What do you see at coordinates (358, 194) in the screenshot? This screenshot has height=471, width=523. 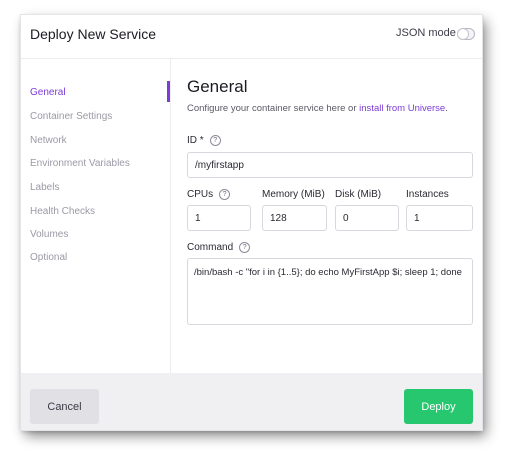 I see `disk-label: Disk (MiB)` at bounding box center [358, 194].